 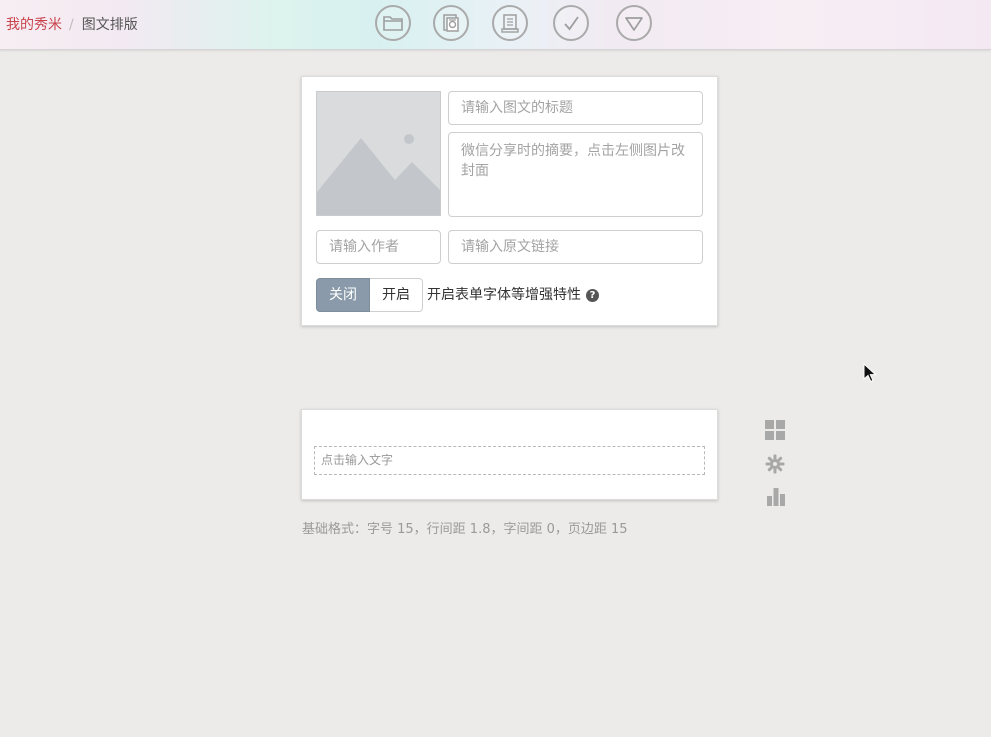 I want to click on preview-icon, so click(x=510, y=23).